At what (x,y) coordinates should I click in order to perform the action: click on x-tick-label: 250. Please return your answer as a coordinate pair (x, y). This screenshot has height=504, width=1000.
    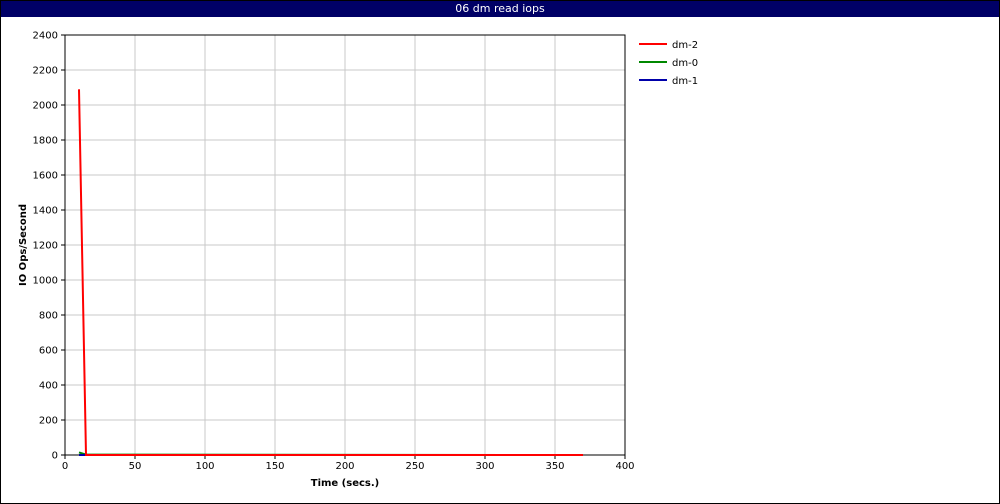
    Looking at the image, I should click on (414, 466).